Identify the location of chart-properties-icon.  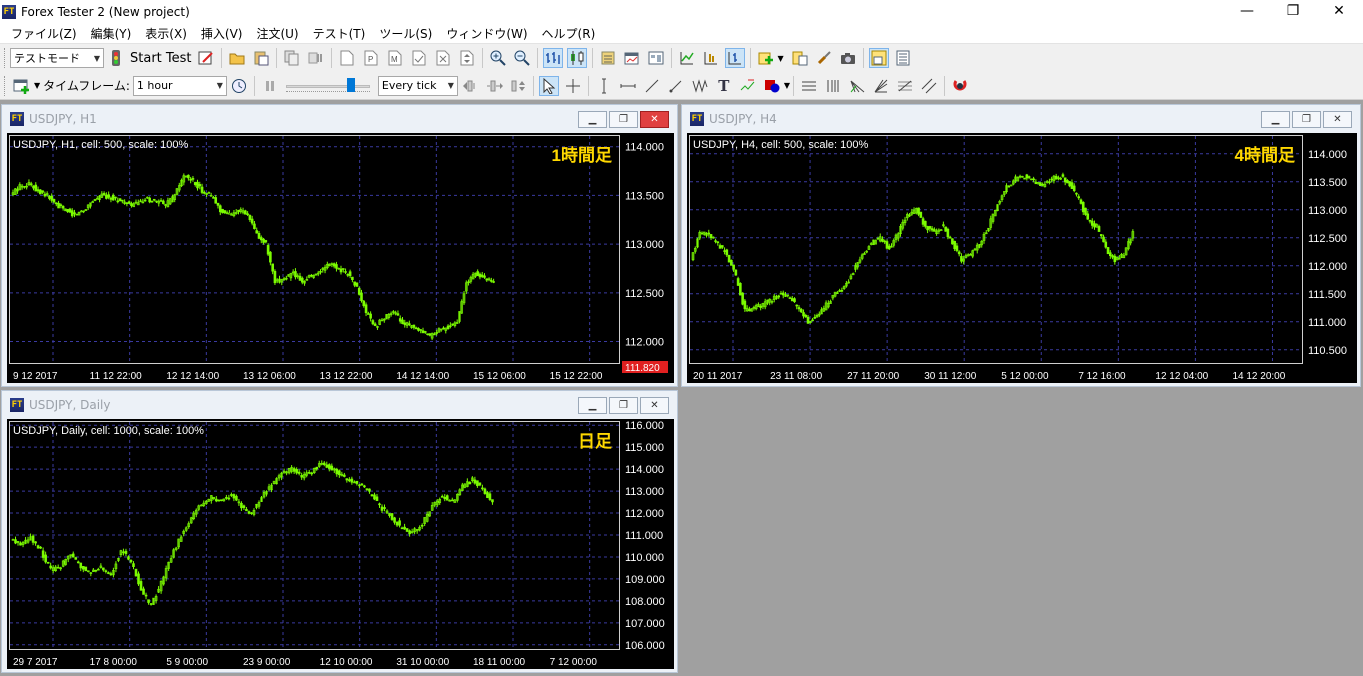
(632, 58).